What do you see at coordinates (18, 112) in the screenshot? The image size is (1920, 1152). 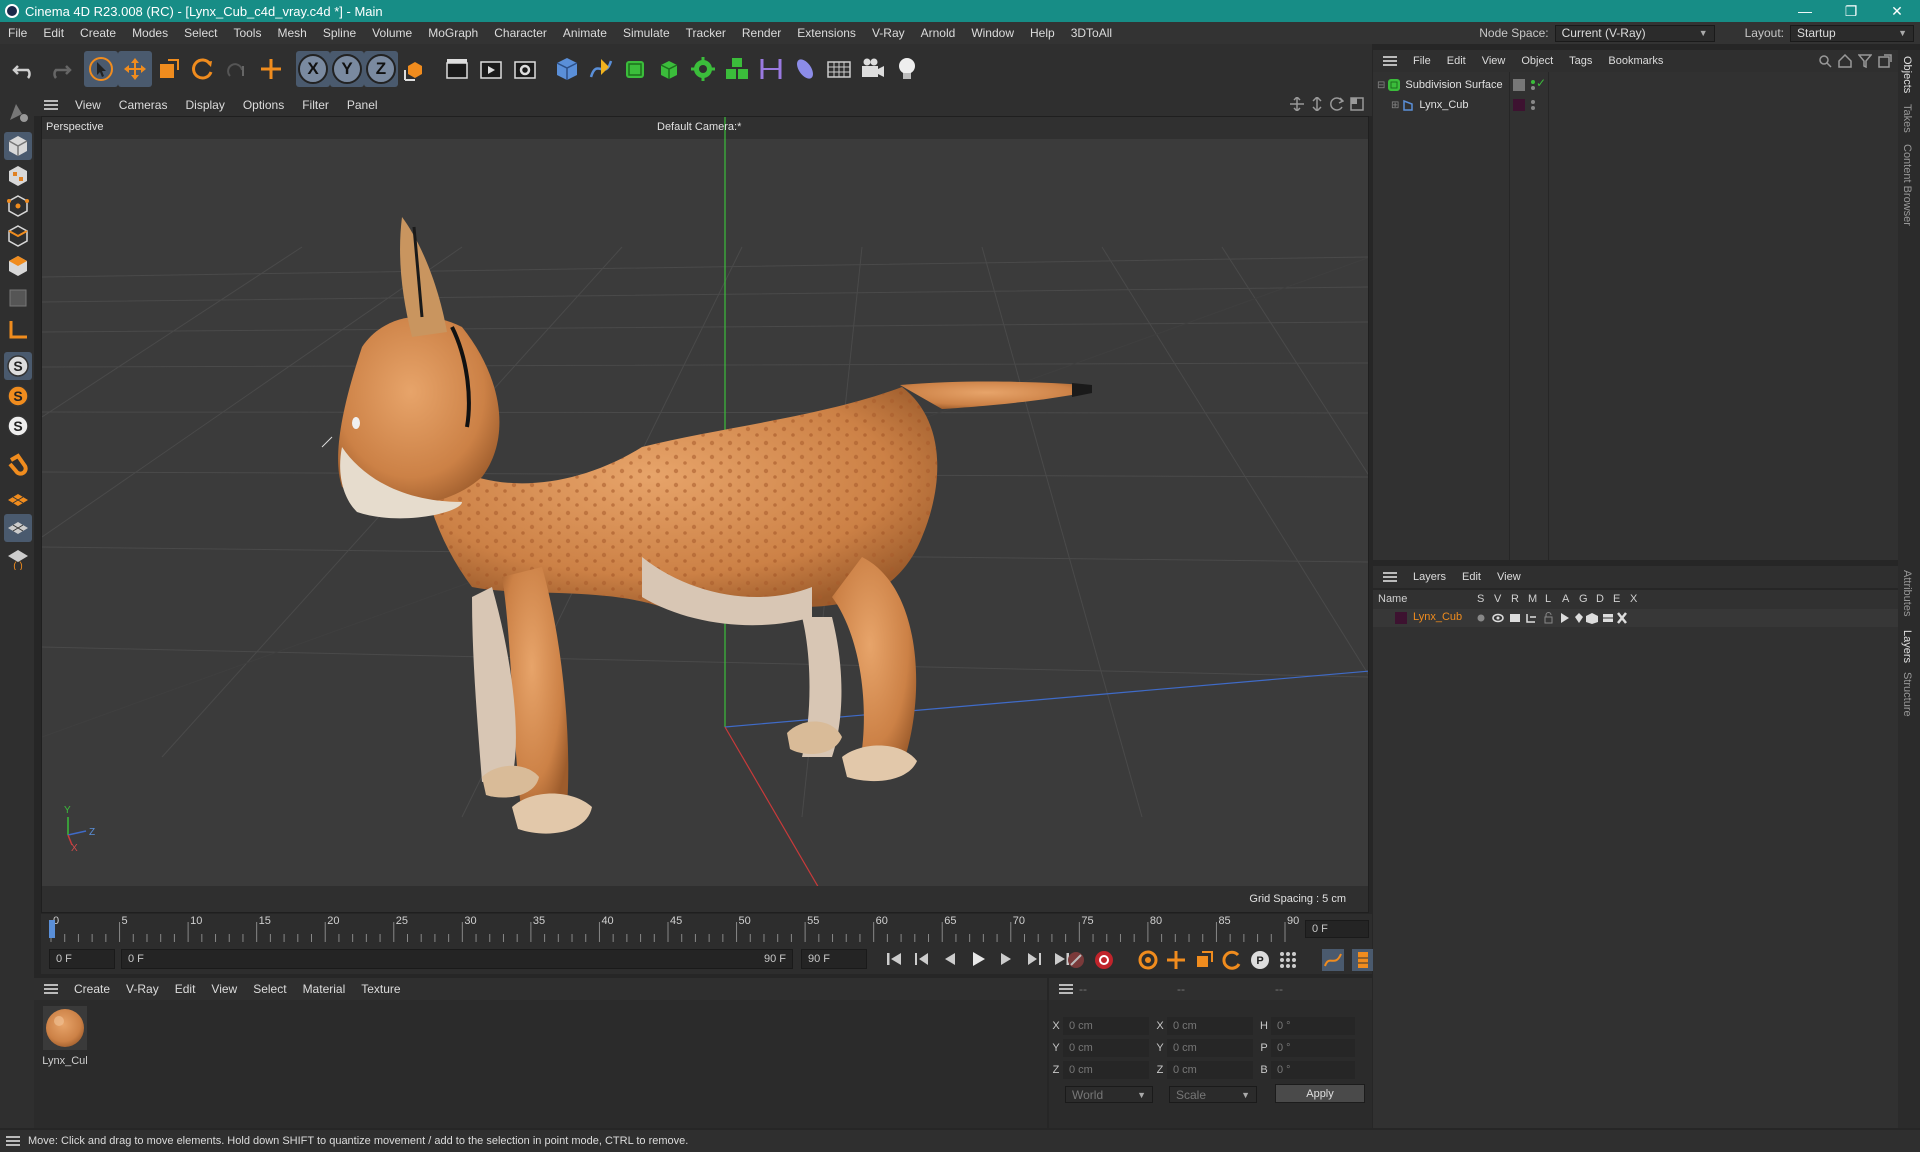 I see `make-editable-button` at bounding box center [18, 112].